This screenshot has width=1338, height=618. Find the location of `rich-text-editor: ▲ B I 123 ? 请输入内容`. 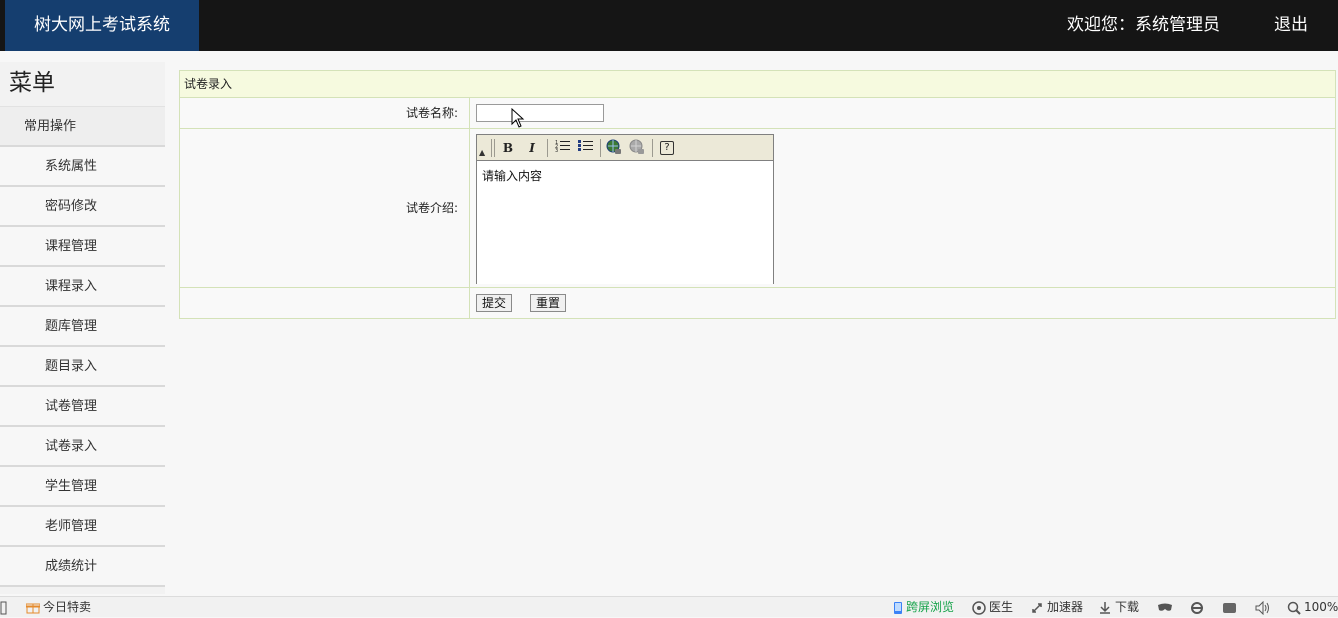

rich-text-editor: ▲ B I 123 ? 请输入内容 is located at coordinates (625, 209).